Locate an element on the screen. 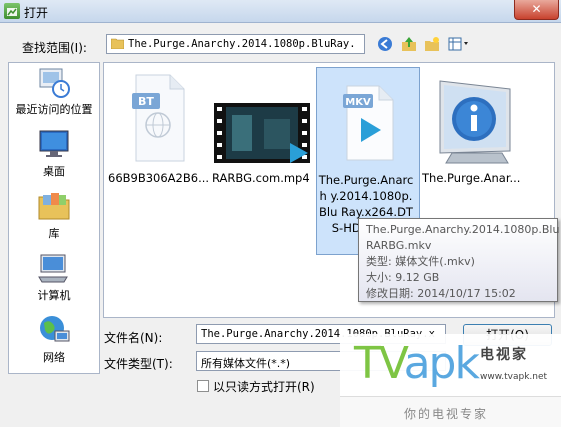  place-recent: 最近访问的位置 is located at coordinates (54, 91).